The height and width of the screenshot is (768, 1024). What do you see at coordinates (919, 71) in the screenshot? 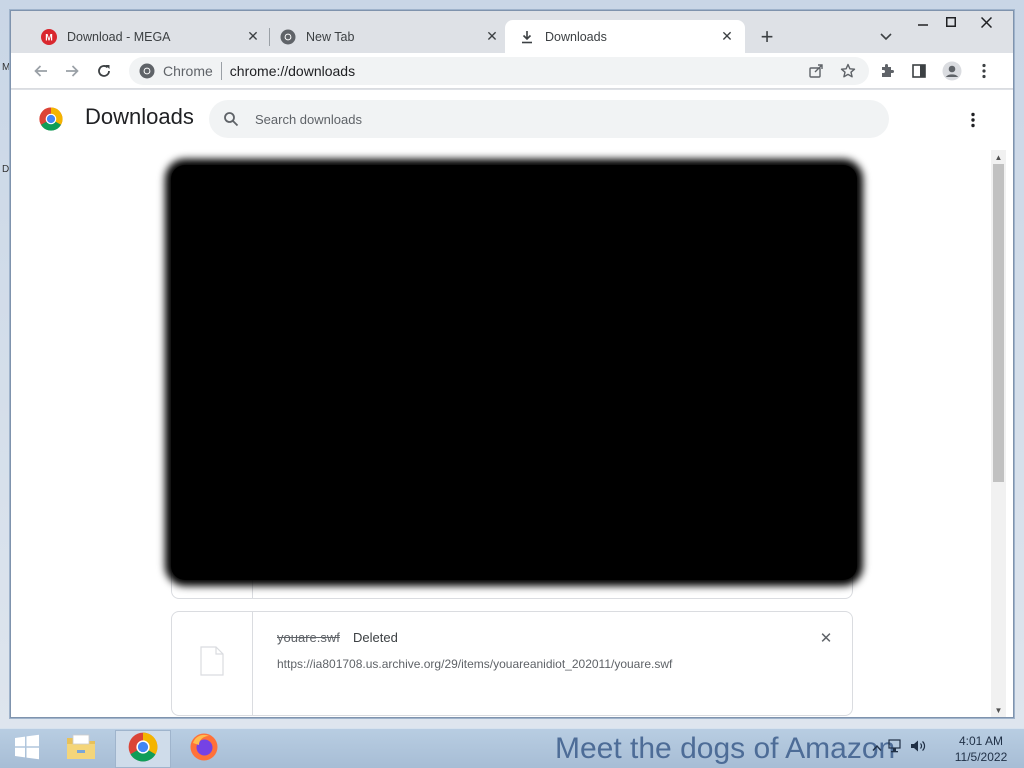
I see `side-panel-icon` at bounding box center [919, 71].